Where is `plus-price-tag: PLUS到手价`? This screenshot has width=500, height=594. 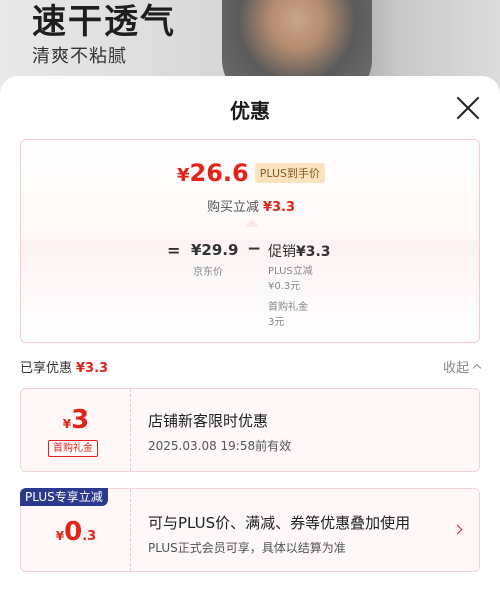 plus-price-tag: PLUS到手价 is located at coordinates (289, 173).